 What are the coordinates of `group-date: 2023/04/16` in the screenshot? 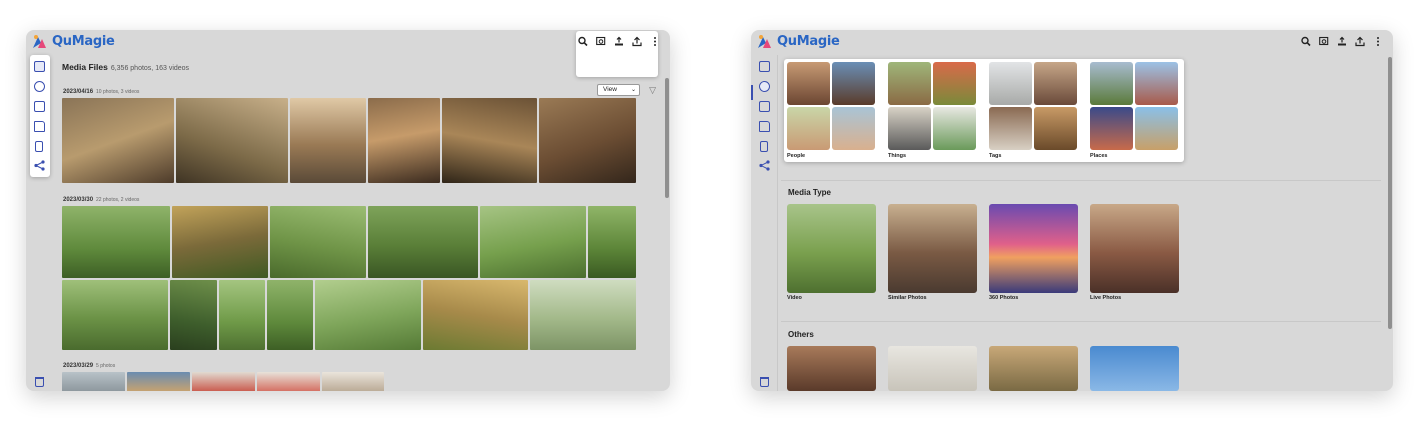 It's located at (78, 92).